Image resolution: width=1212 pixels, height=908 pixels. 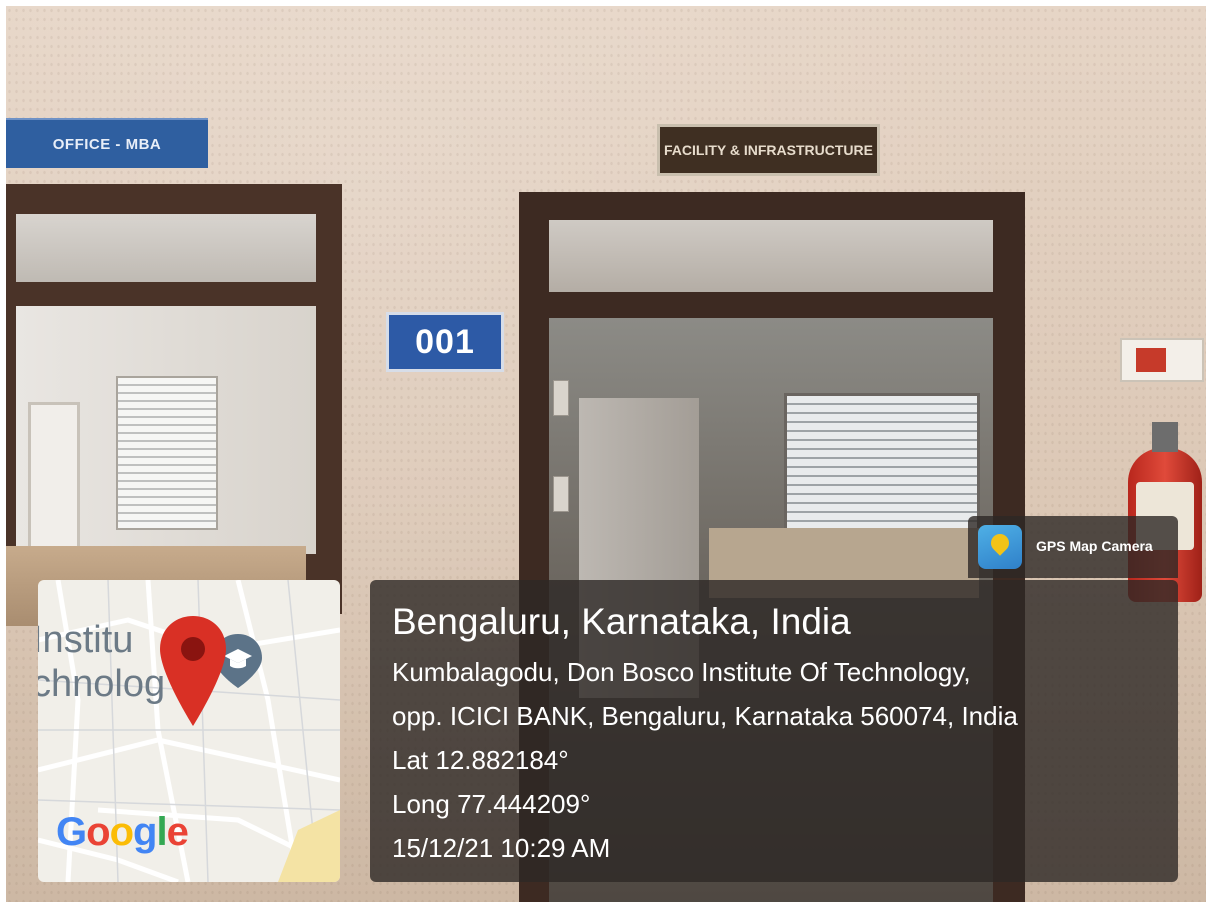 What do you see at coordinates (768, 150) in the screenshot?
I see `facility-infrastructure-sign: FACILITY & INFRASTRUCTURE` at bounding box center [768, 150].